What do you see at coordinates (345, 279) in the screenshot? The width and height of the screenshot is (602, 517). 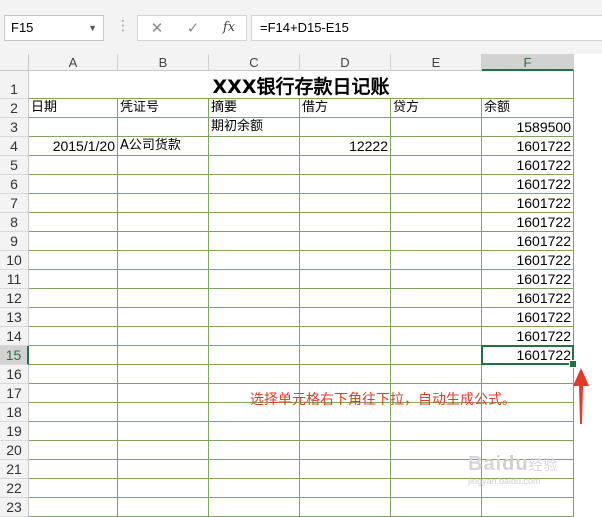 I see `cell-d11` at bounding box center [345, 279].